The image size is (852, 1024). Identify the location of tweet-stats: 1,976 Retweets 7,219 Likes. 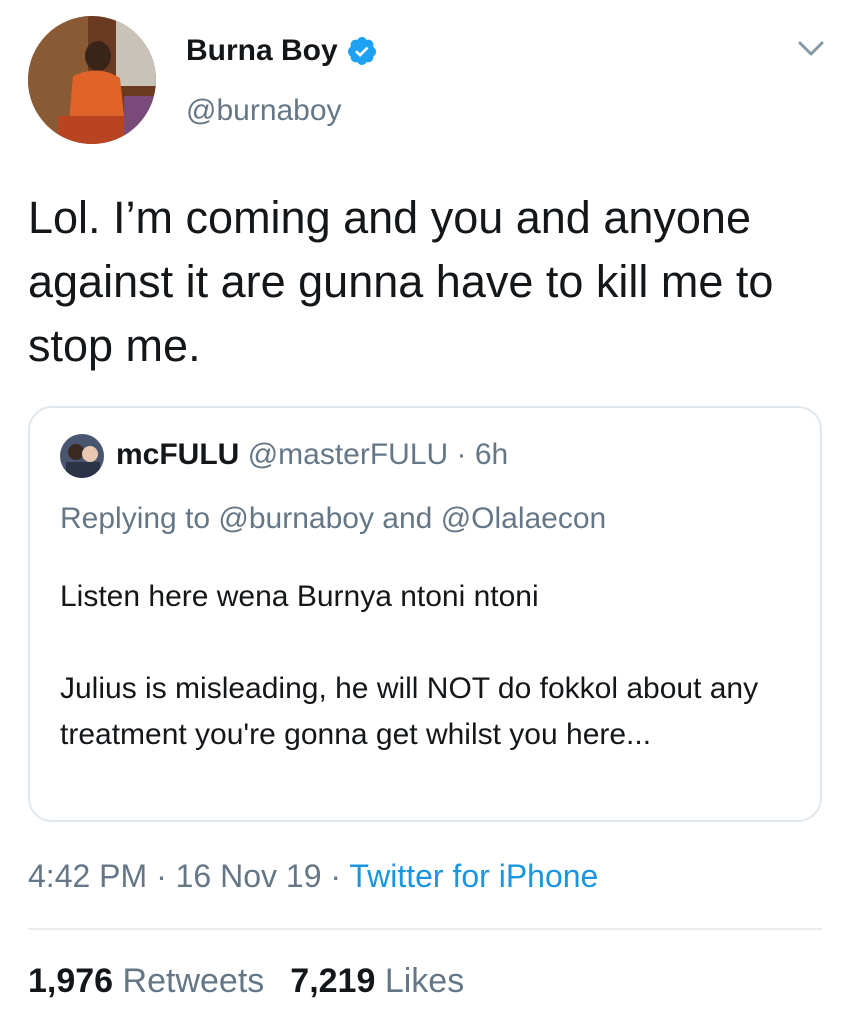
(246, 981).